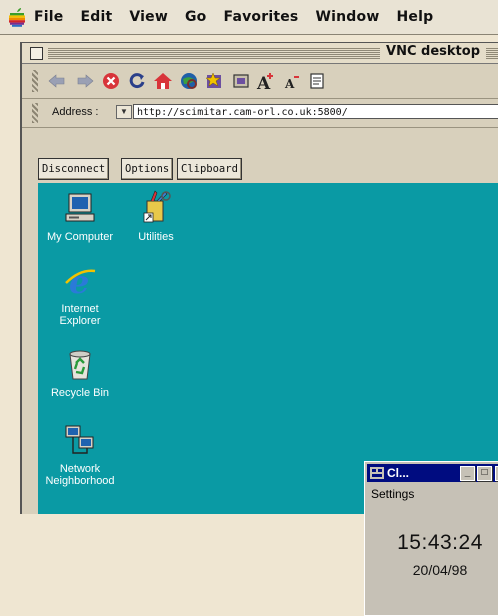 This screenshot has height=616, width=498. What do you see at coordinates (377, 473) in the screenshot?
I see `clock-app-icon` at bounding box center [377, 473].